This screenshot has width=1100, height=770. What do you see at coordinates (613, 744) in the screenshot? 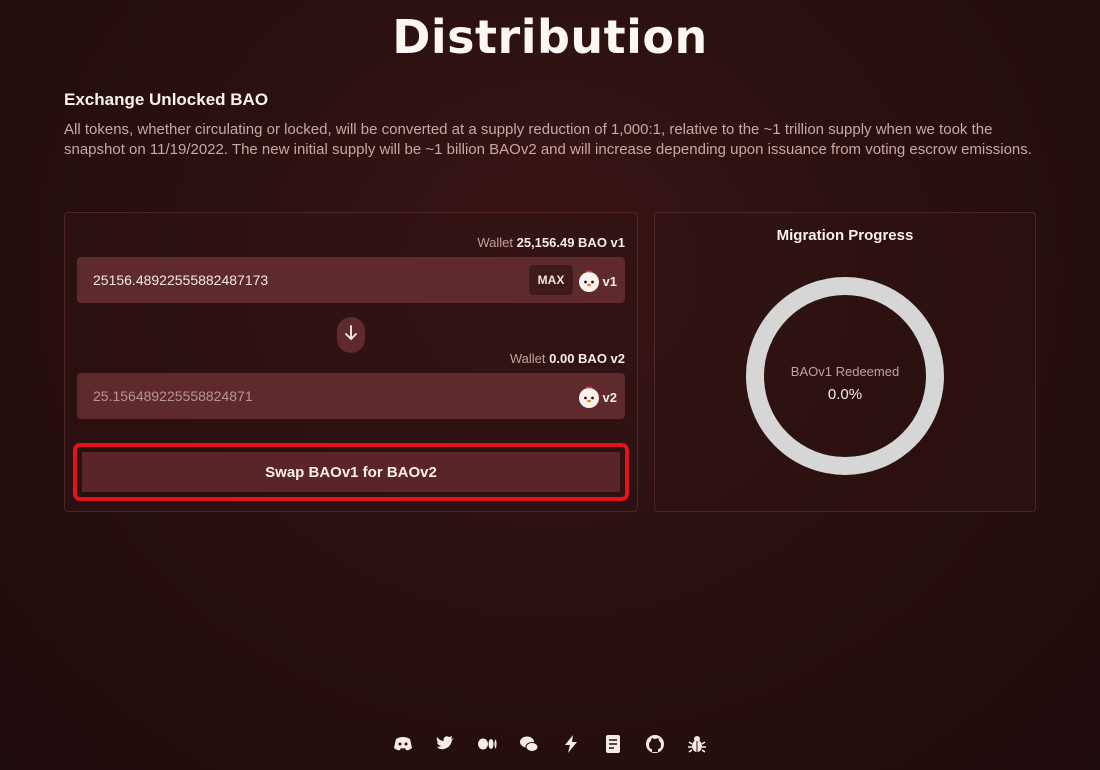
I see `docs-icon` at bounding box center [613, 744].